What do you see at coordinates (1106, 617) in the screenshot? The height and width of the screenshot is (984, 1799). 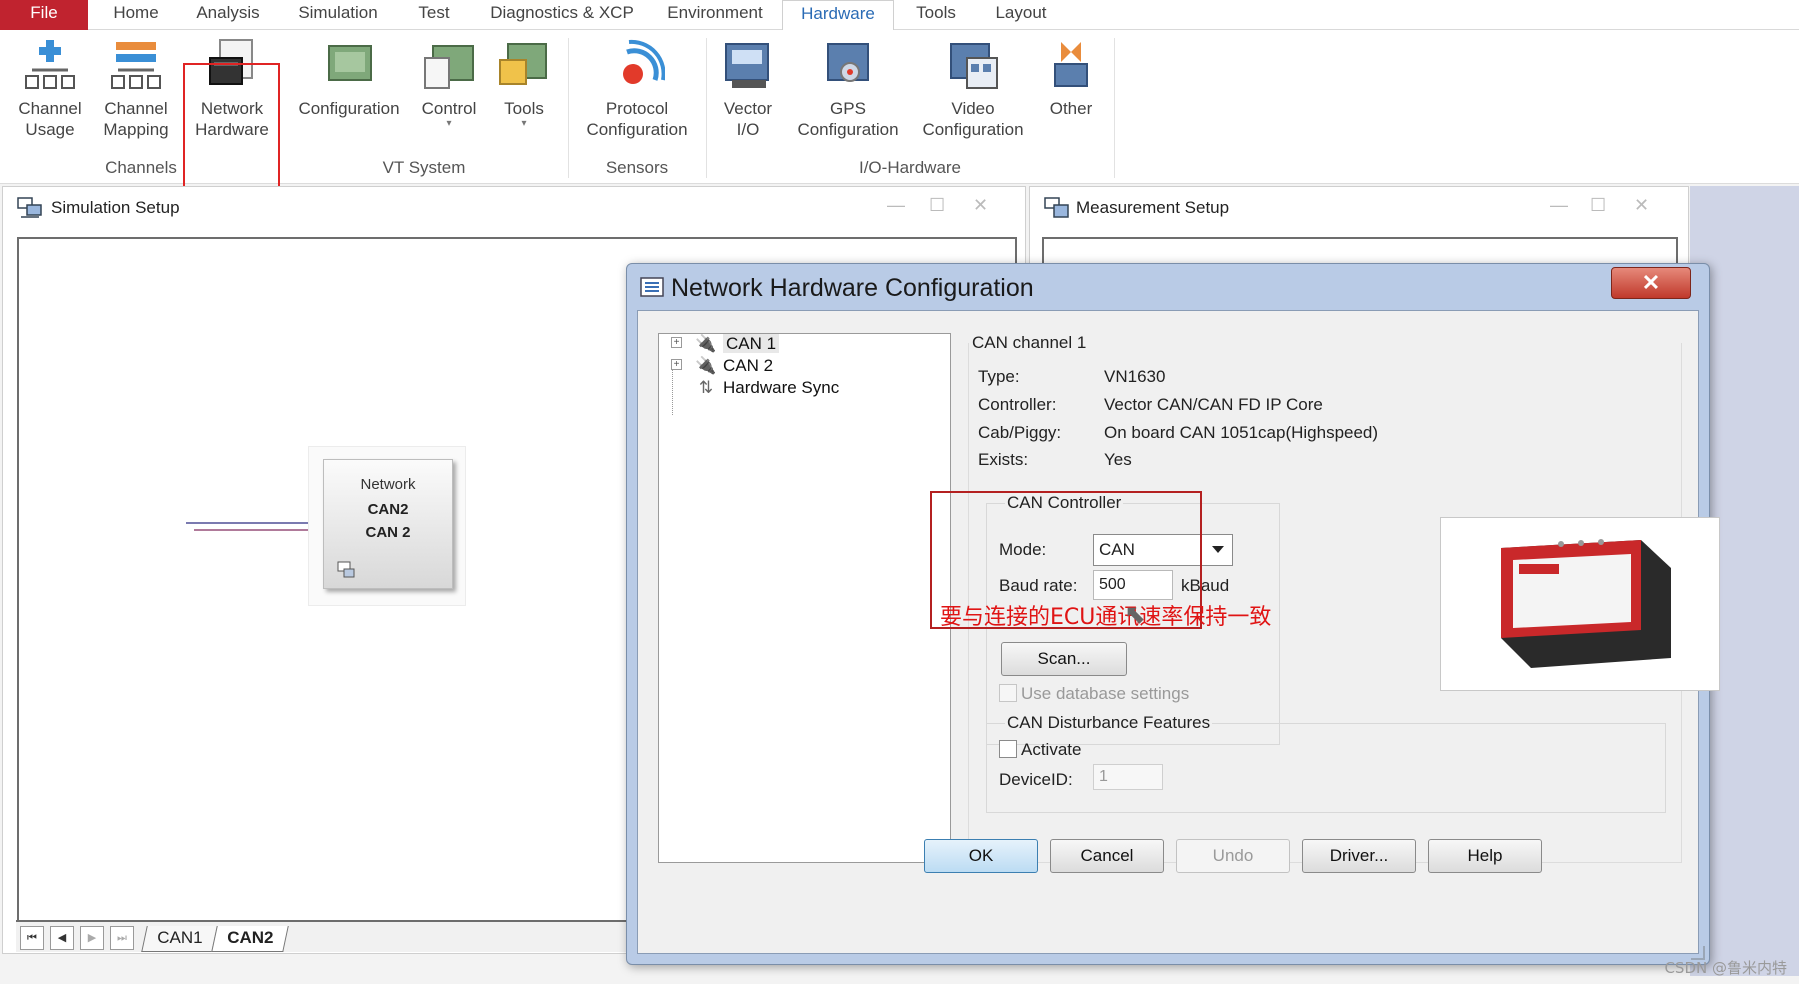 I see `annotation-text: 要与连接的ECU通讯速率保持一致` at bounding box center [1106, 617].